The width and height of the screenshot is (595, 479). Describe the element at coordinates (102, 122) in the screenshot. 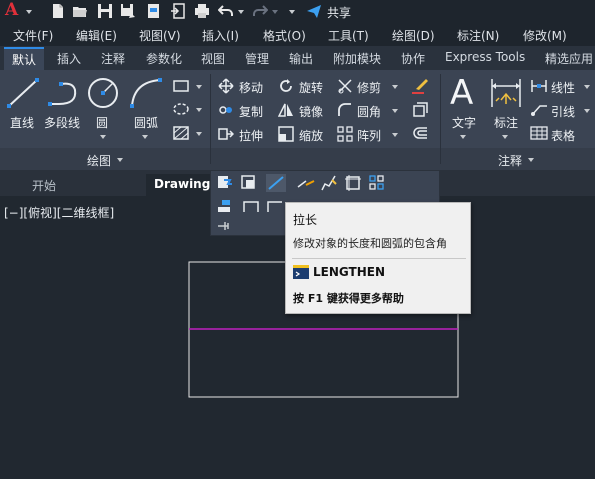

I see `circle-tool-label: 圆` at that location.